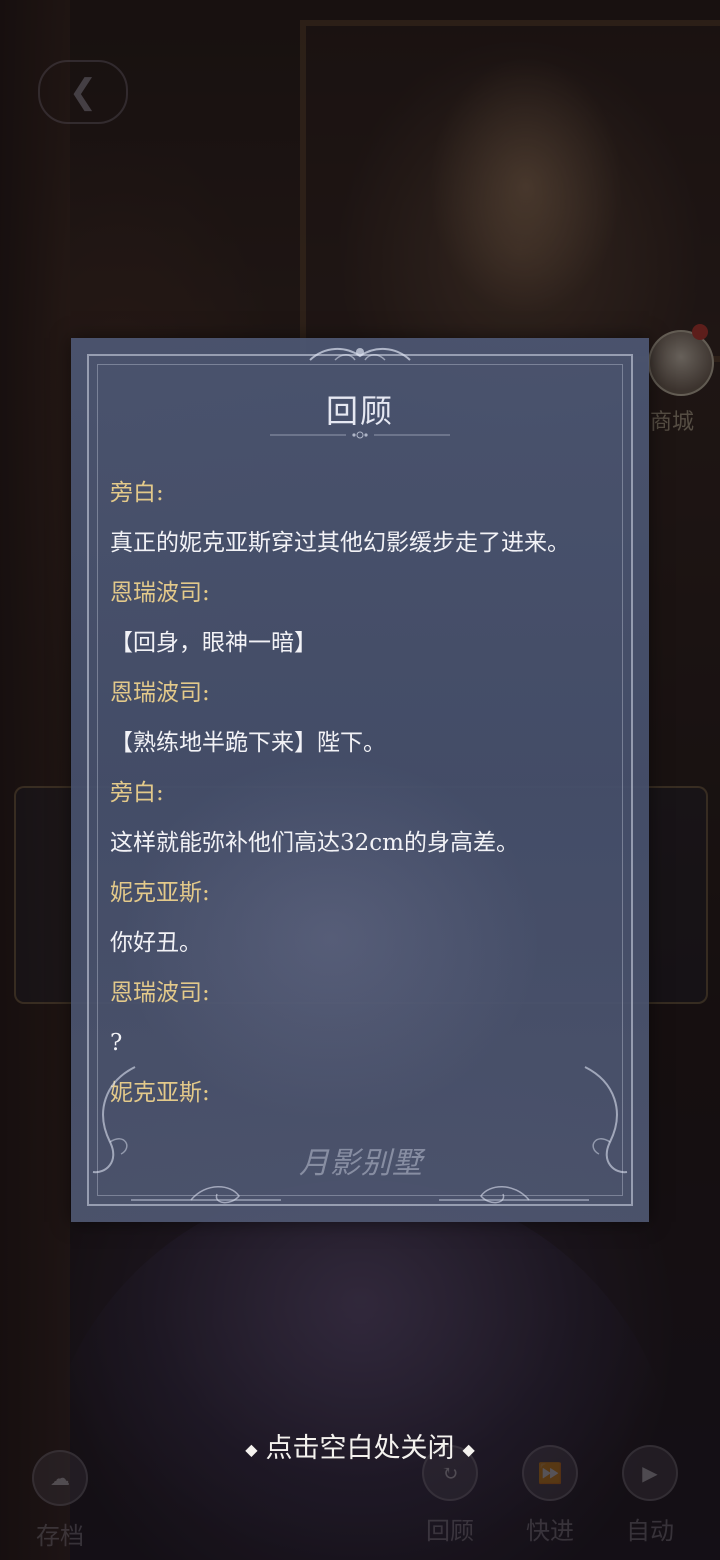 This screenshot has width=720, height=1560. Describe the element at coordinates (359, 411) in the screenshot. I see `review-title: 回顾` at that location.